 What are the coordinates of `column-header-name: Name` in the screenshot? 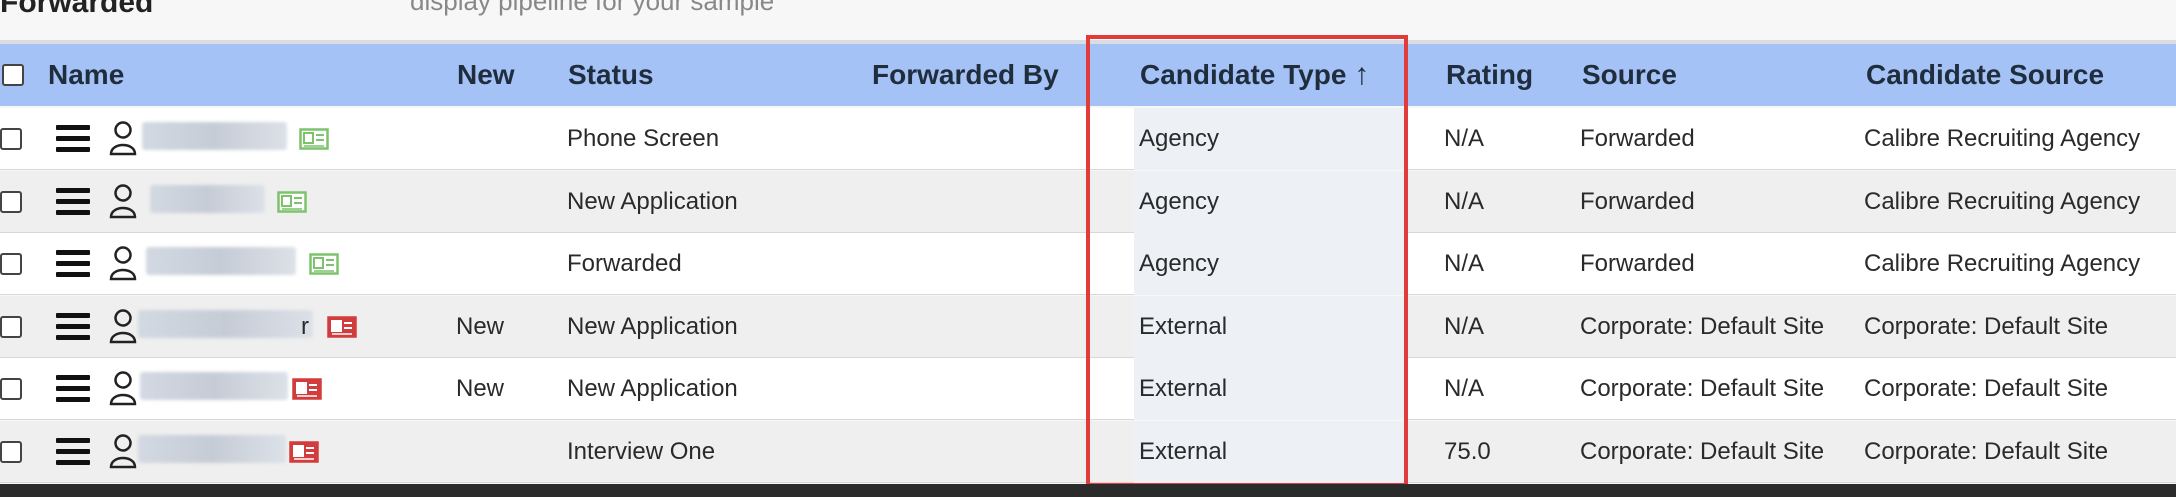 It's located at (86, 75).